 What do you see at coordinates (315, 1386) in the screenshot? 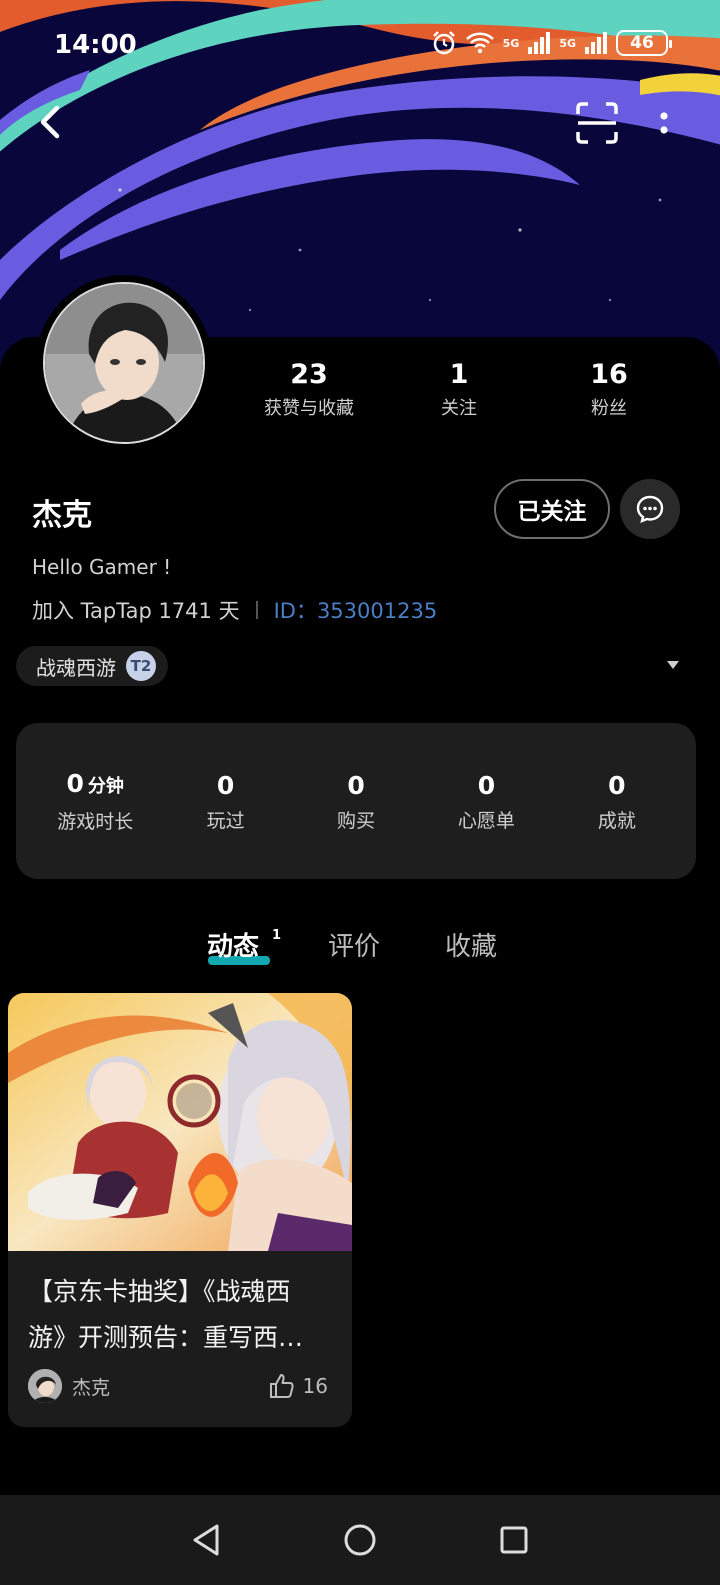
I see `like-count: 16` at bounding box center [315, 1386].